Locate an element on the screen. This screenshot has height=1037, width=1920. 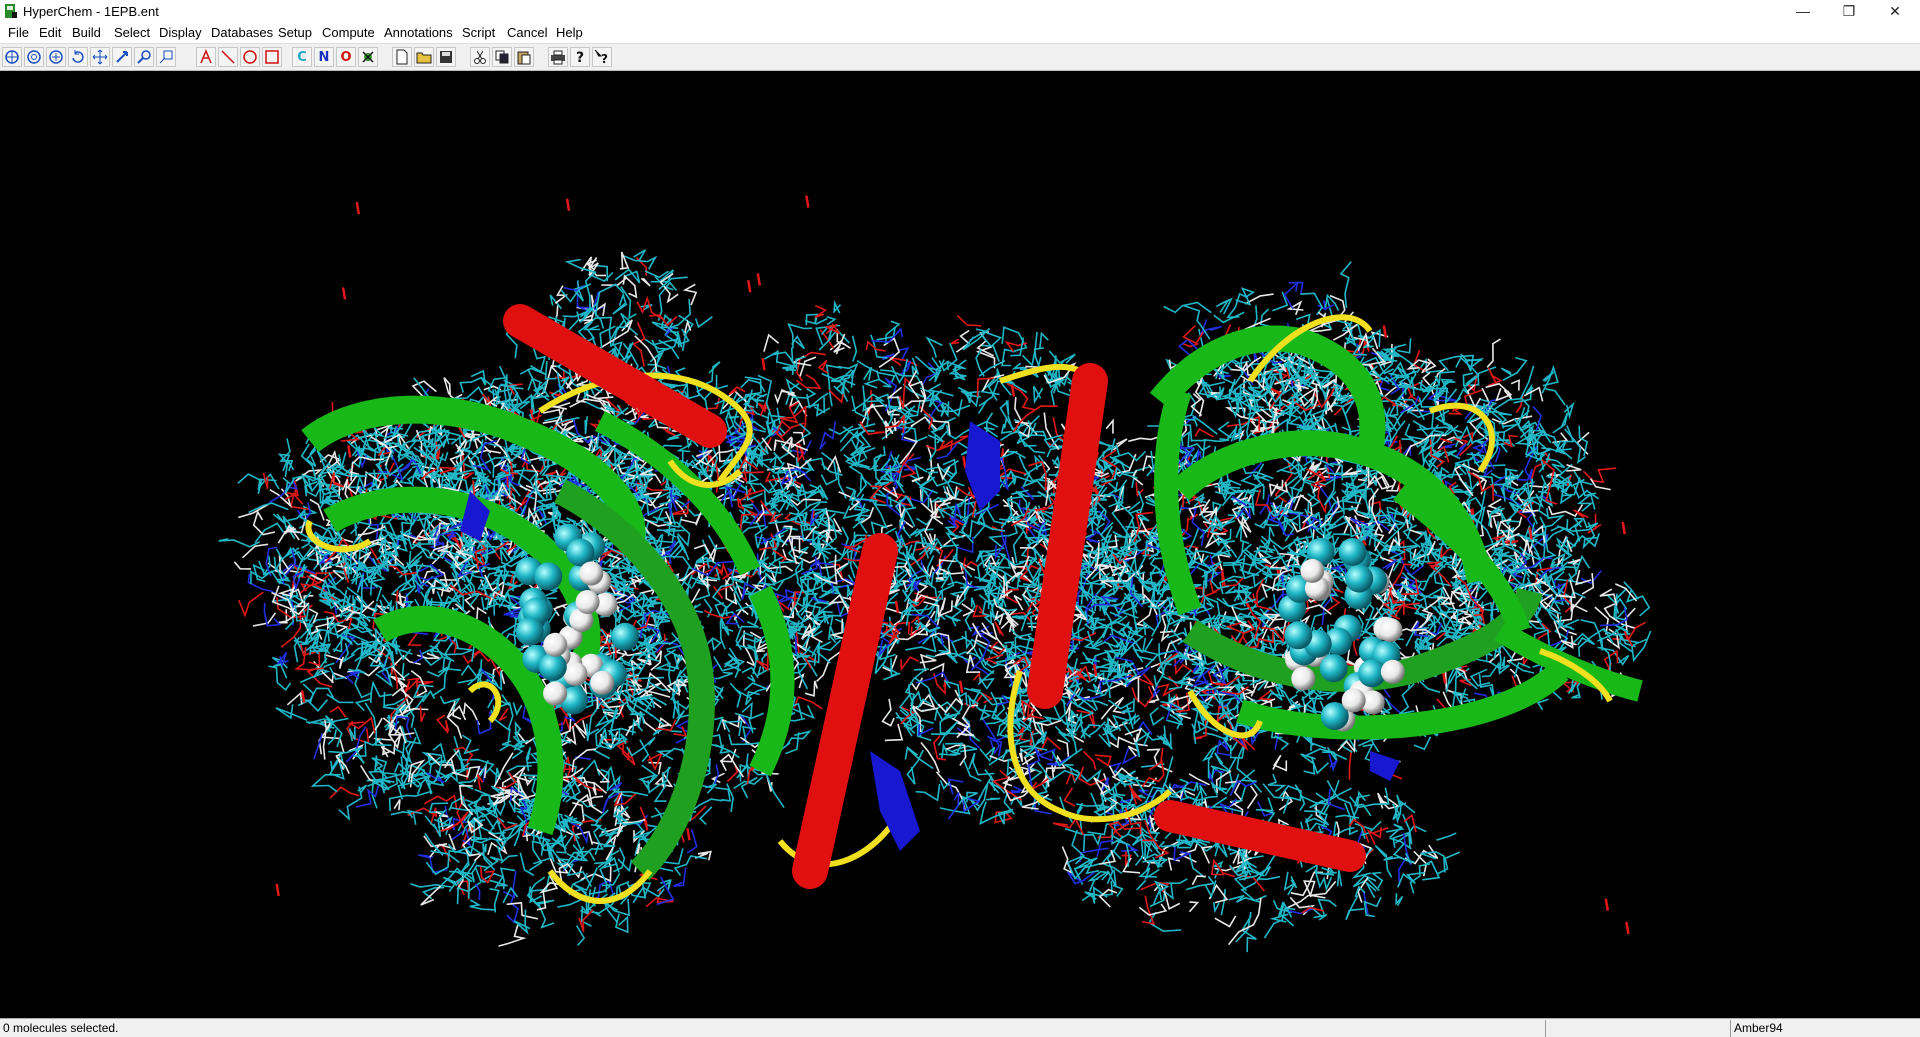
paste-button is located at coordinates (524, 57).